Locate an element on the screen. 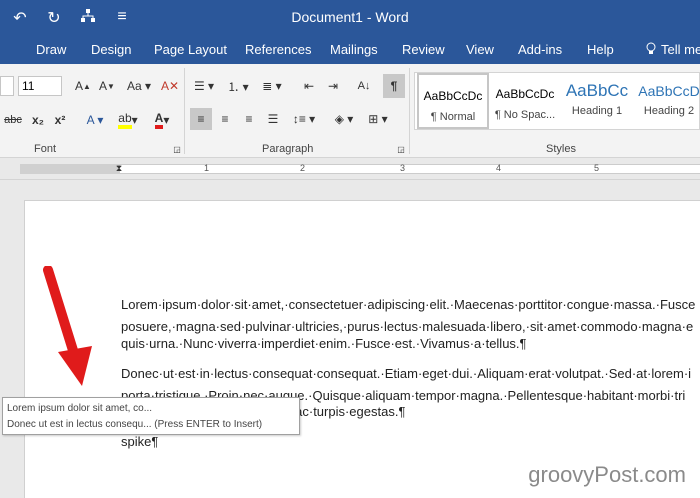 The width and height of the screenshot is (700, 498). ruler-number: 5 is located at coordinates (597, 168).